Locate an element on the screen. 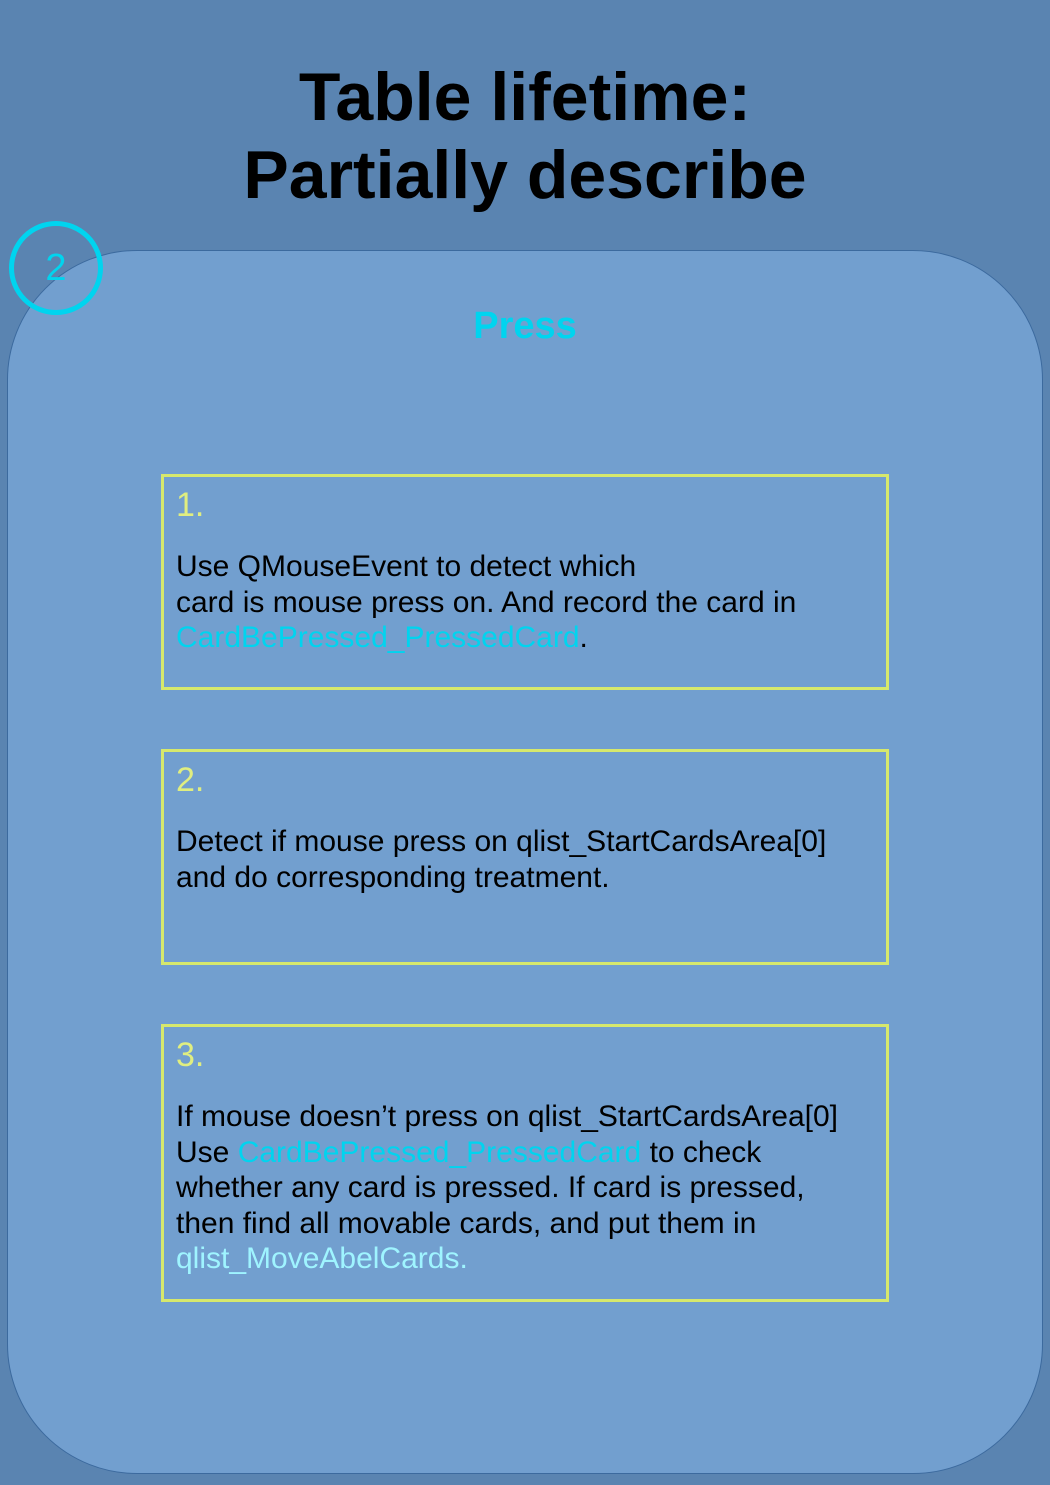 This screenshot has height=1485, width=1050. step-3-variable-name: CardBePressed_PressedCard is located at coordinates (439, 1152).